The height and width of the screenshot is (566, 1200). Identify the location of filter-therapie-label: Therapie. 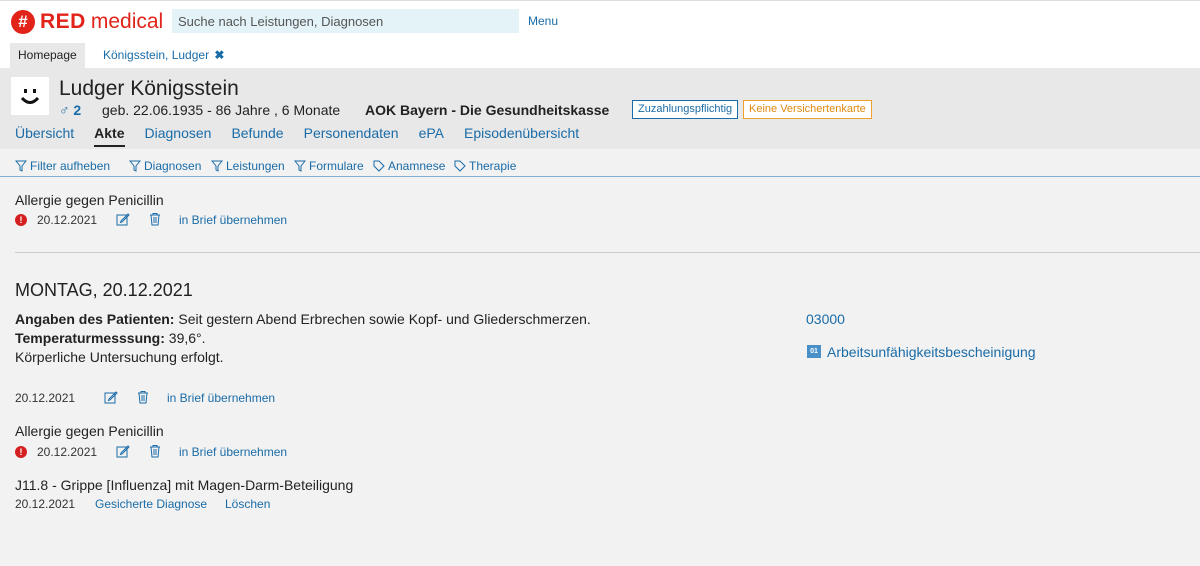
(493, 166).